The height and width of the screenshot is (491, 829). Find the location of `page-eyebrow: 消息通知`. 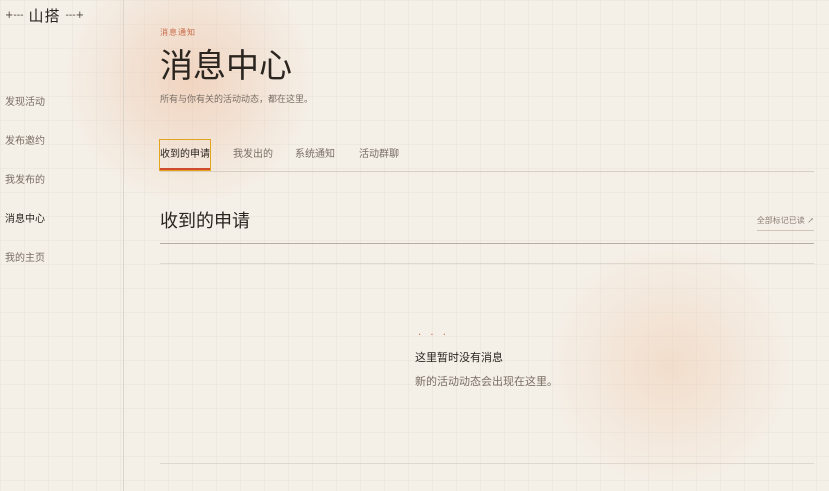

page-eyebrow: 消息通知 is located at coordinates (178, 32).